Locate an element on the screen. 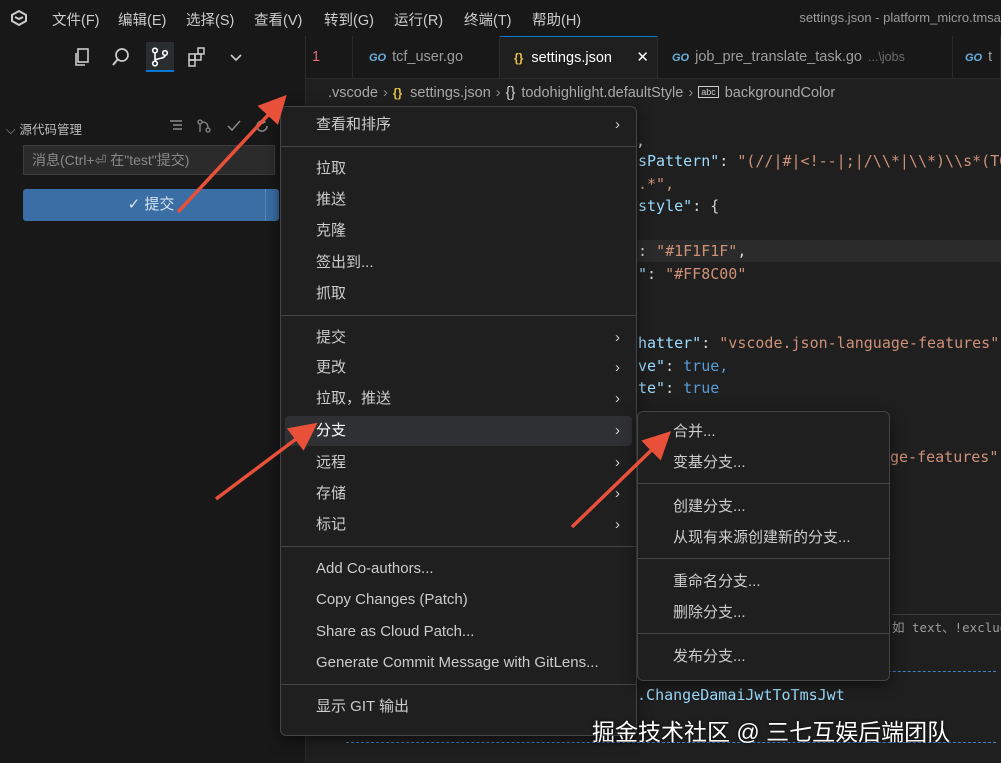 The height and width of the screenshot is (763, 1001). view-as-tree-icon is located at coordinates (176, 126).